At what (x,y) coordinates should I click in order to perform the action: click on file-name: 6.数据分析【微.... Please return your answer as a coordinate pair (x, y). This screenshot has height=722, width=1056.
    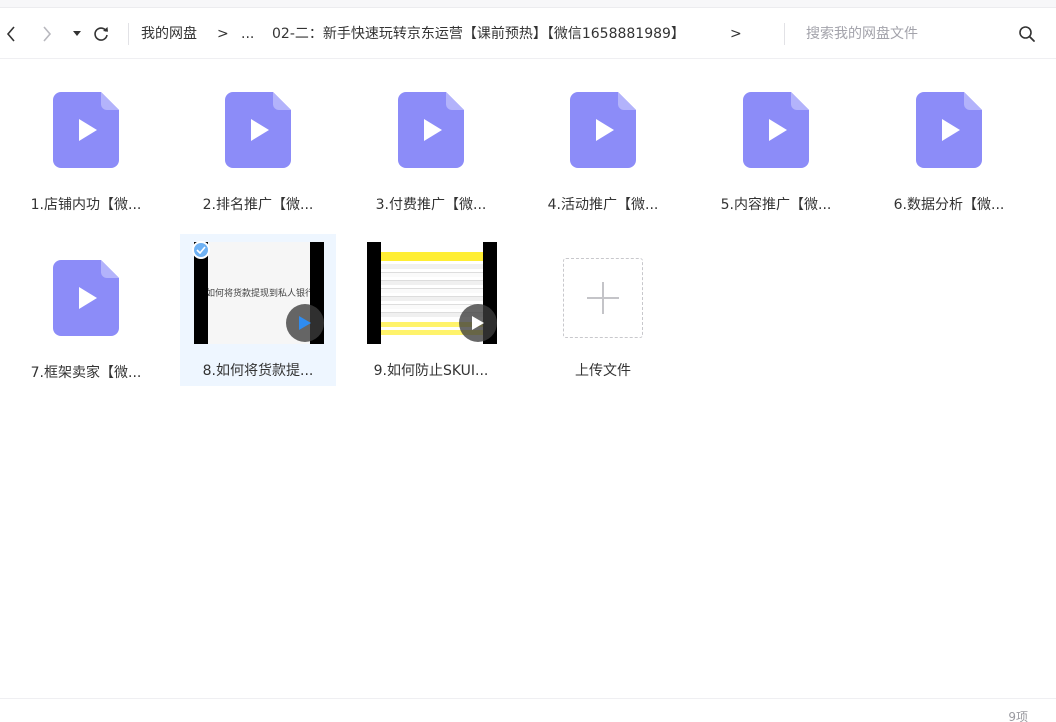
    Looking at the image, I should click on (949, 205).